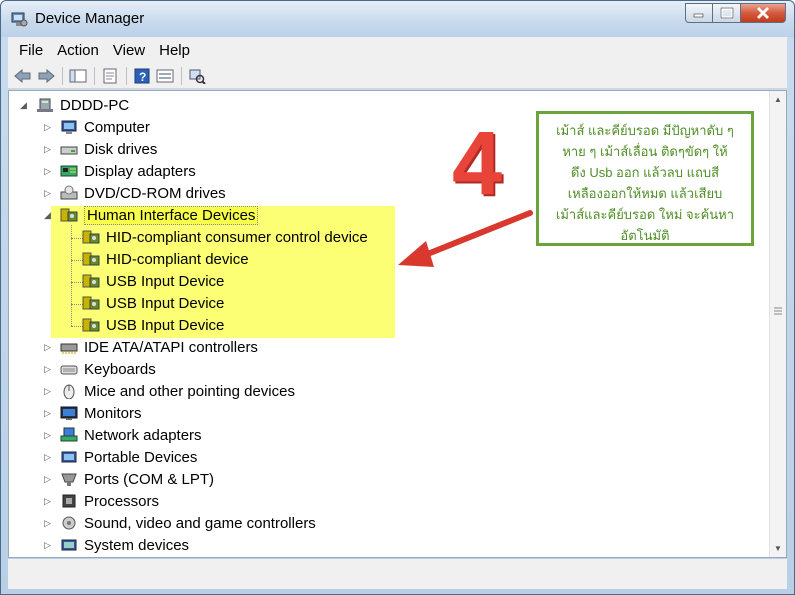  Describe the element at coordinates (151, 347) in the screenshot. I see `tree-category: ▷ IDE ATA/ATAPI controllers` at that location.